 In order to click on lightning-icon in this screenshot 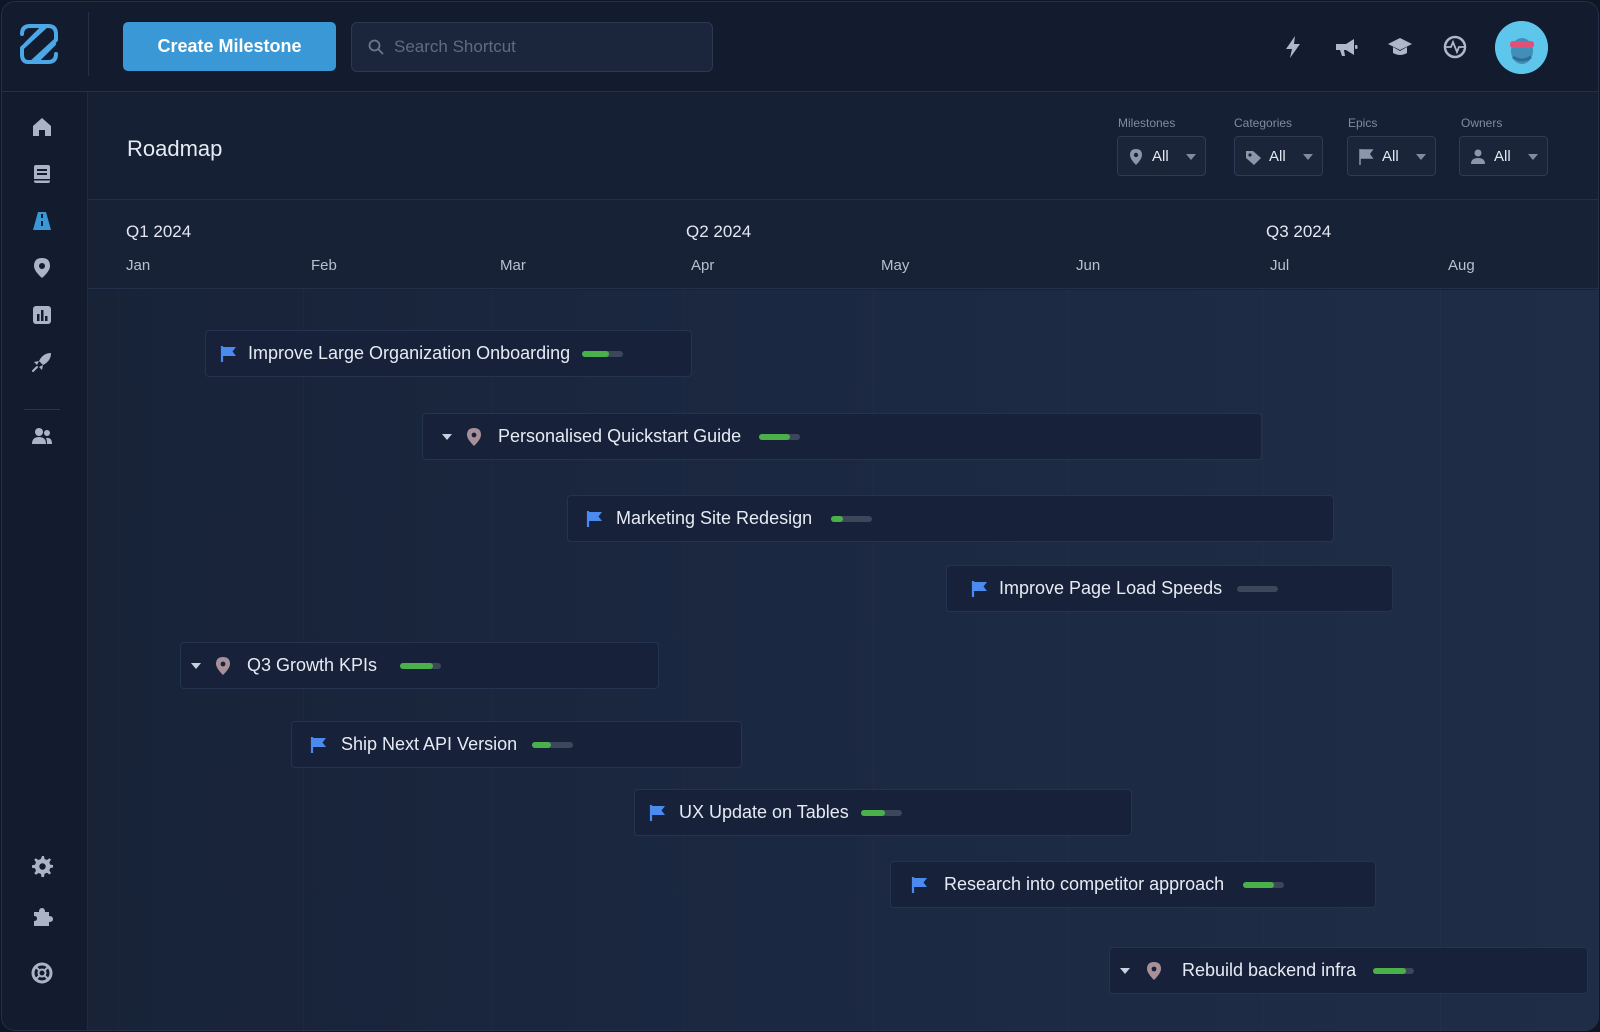, I will do `click(1293, 47)`.